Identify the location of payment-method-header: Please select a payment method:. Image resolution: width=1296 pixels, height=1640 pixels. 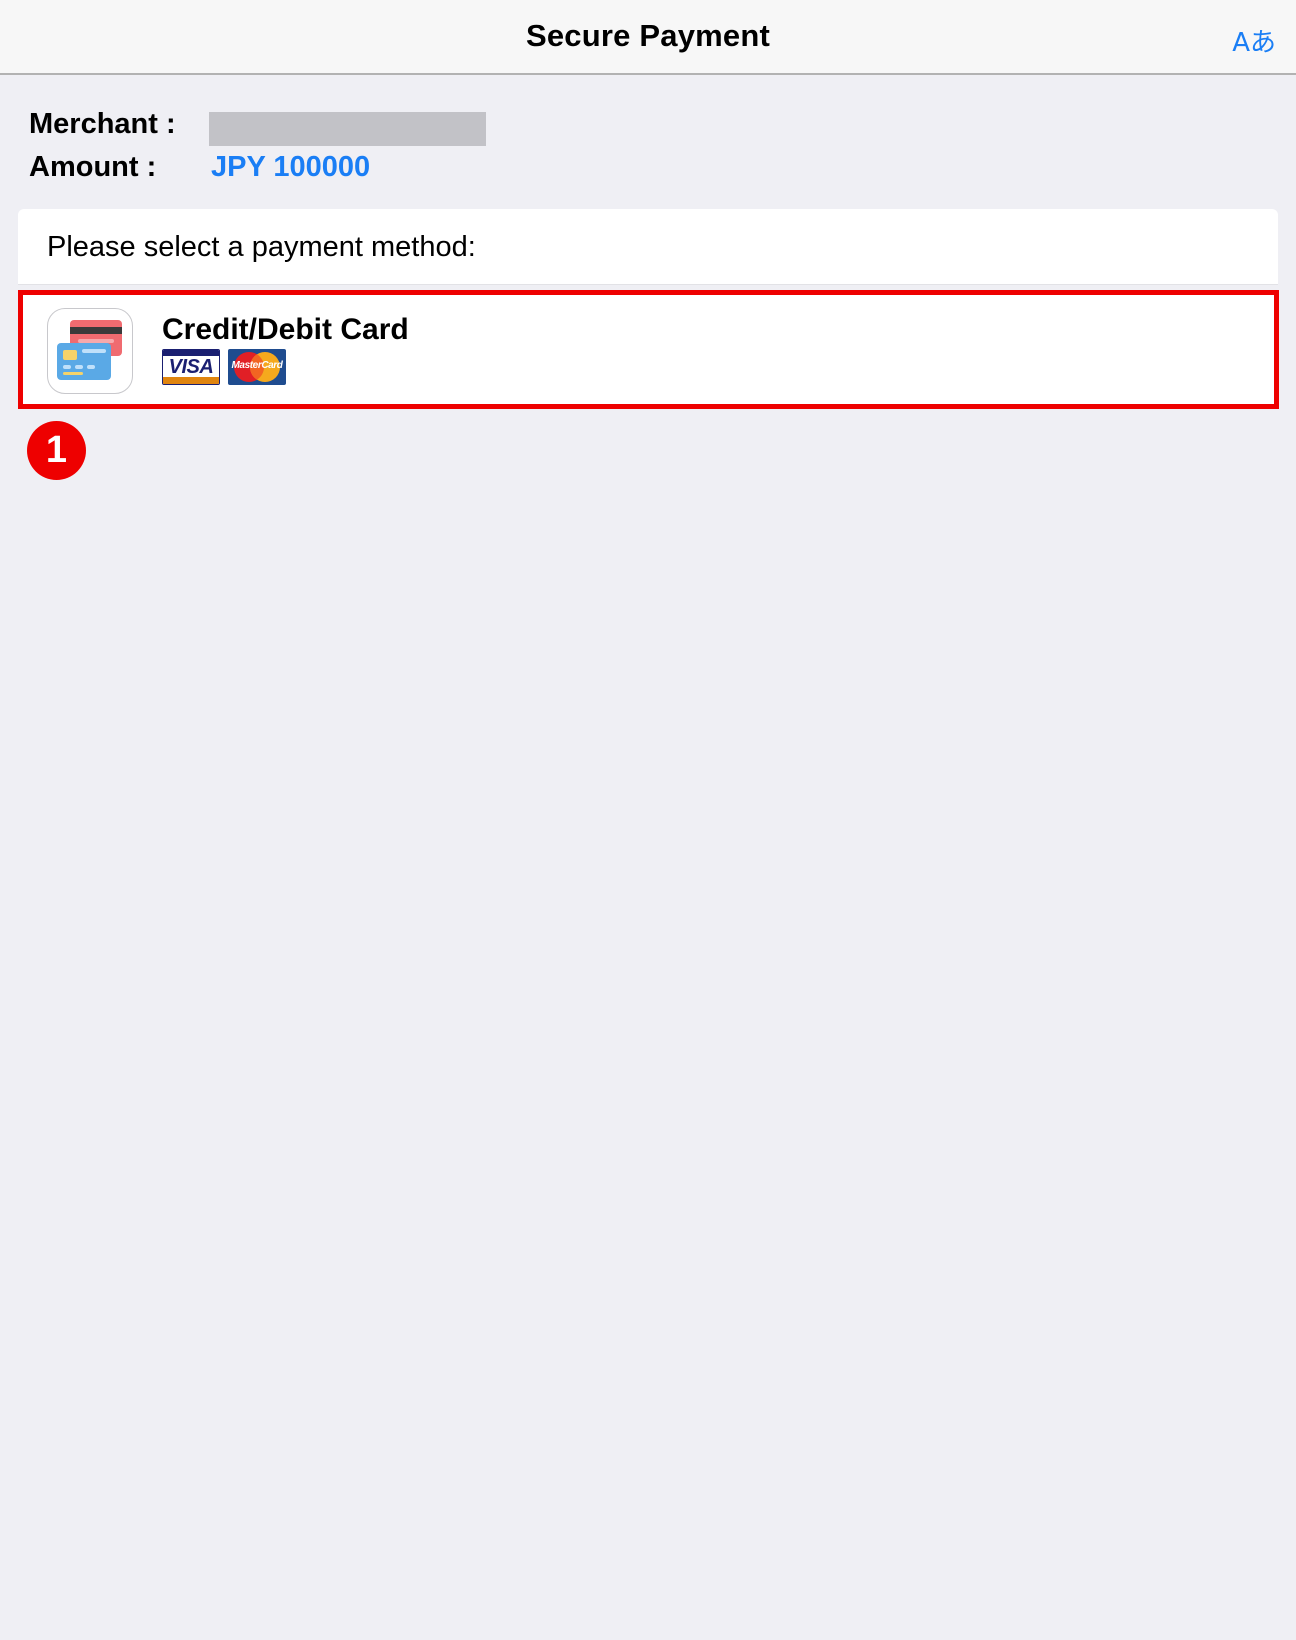
(648, 247).